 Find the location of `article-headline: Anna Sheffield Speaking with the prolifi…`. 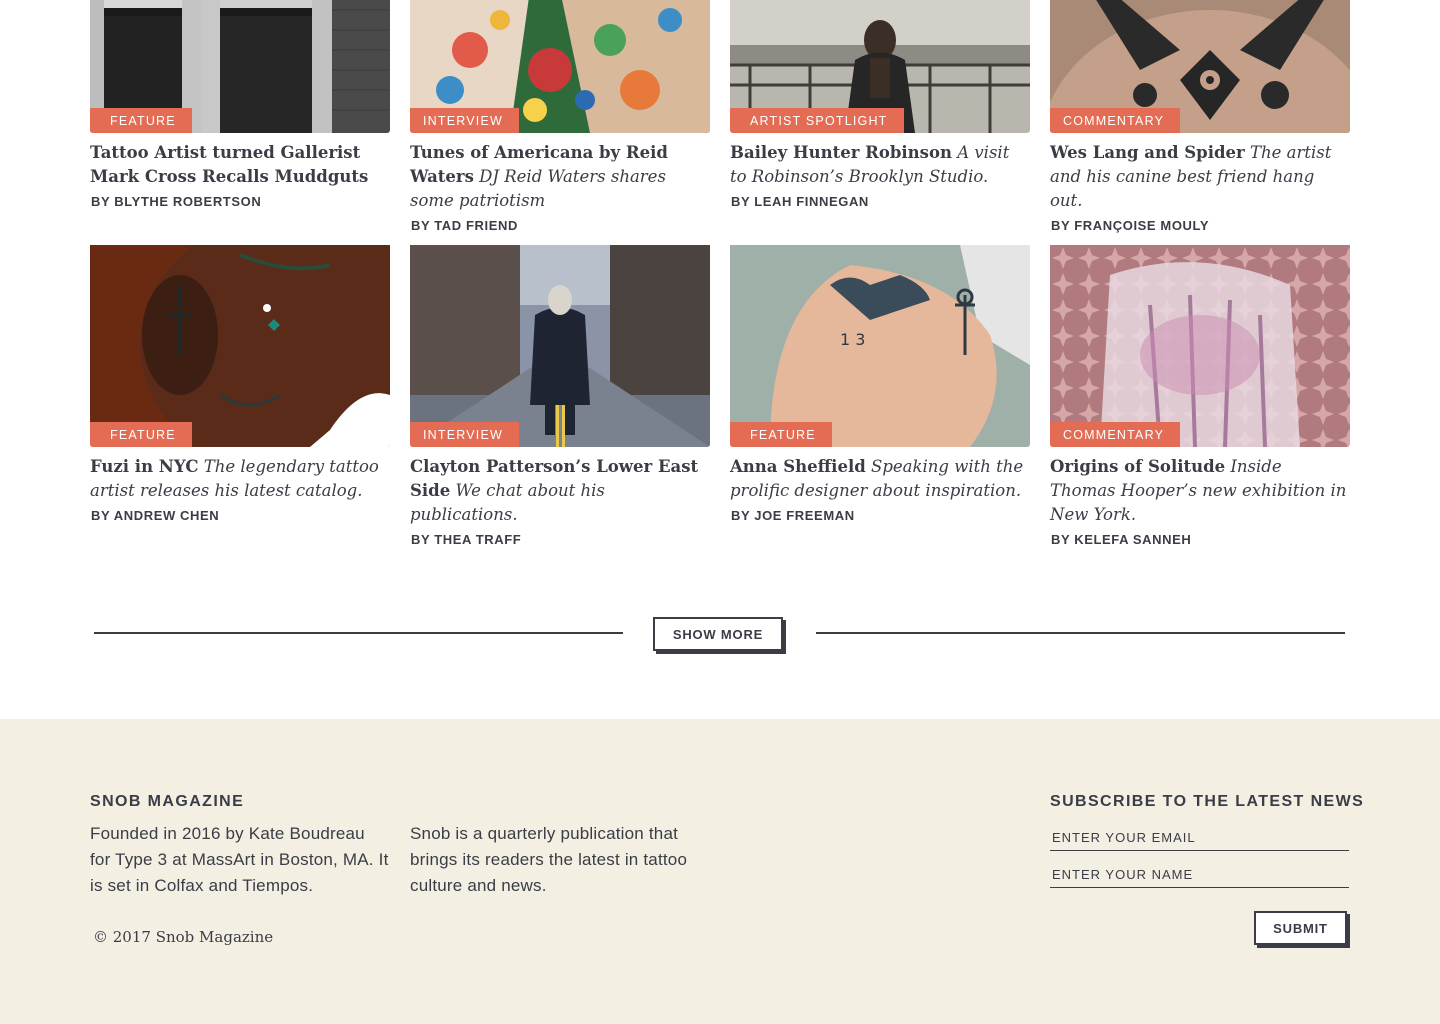

article-headline: Anna Sheffield Speaking with the prolifi… is located at coordinates (880, 479).